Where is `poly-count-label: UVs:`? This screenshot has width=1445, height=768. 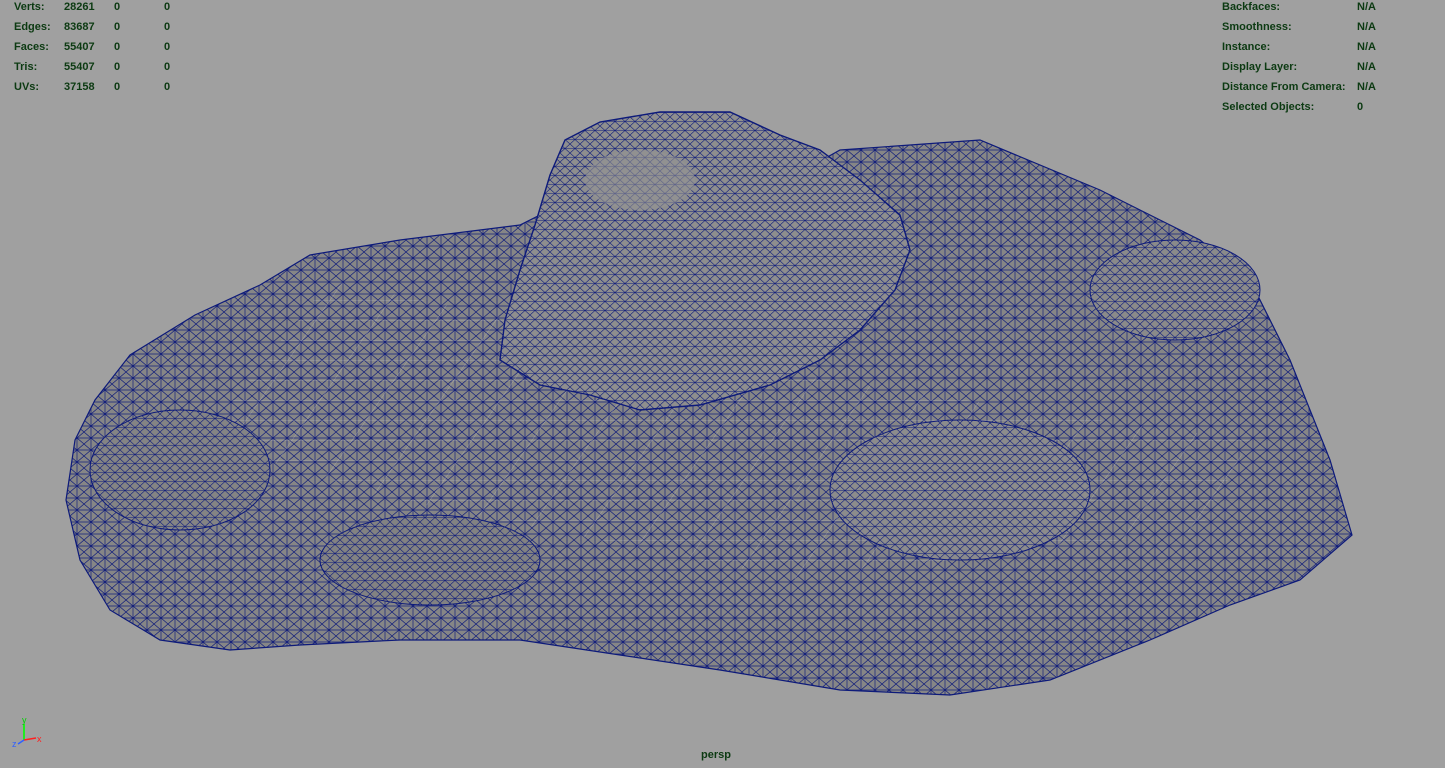
poly-count-label: UVs: is located at coordinates (27, 87).